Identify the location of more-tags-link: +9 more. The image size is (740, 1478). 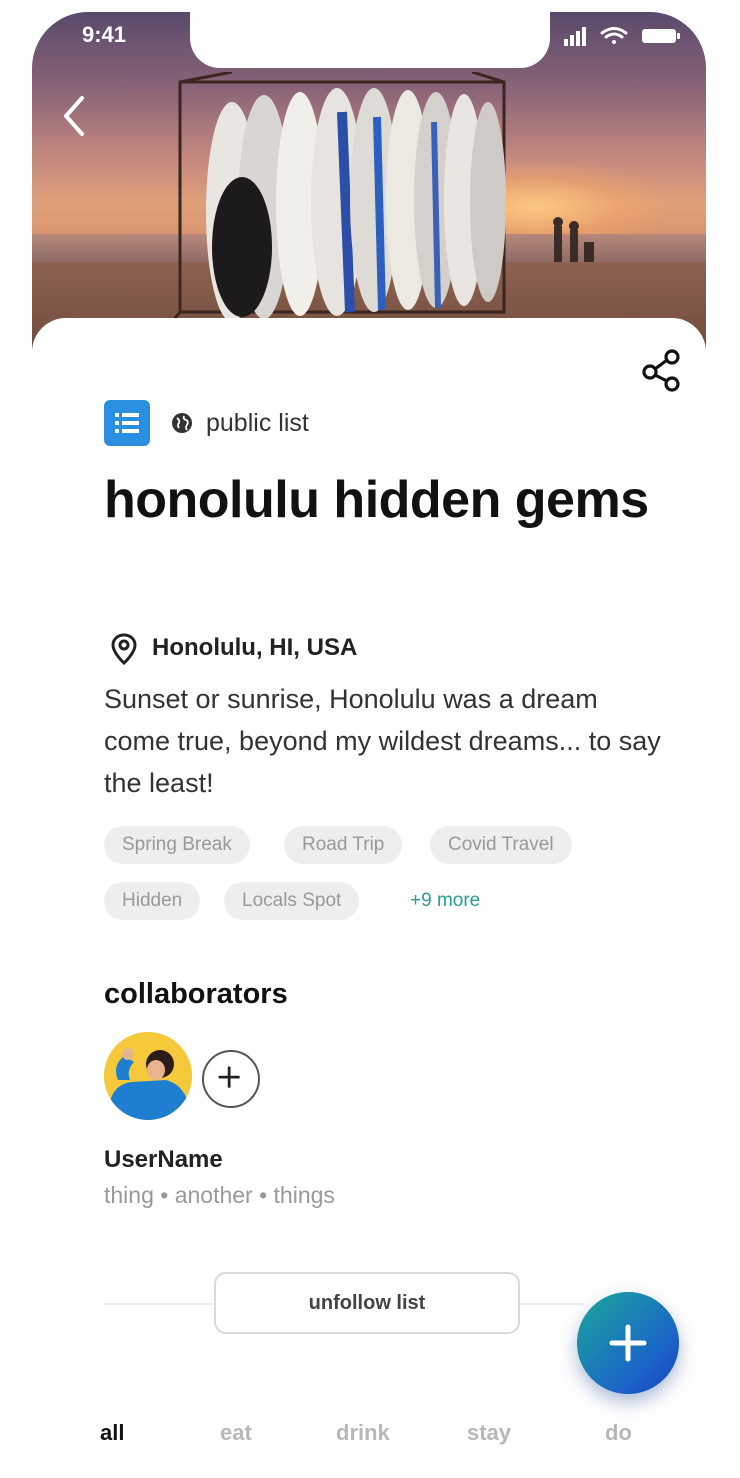
(445, 901).